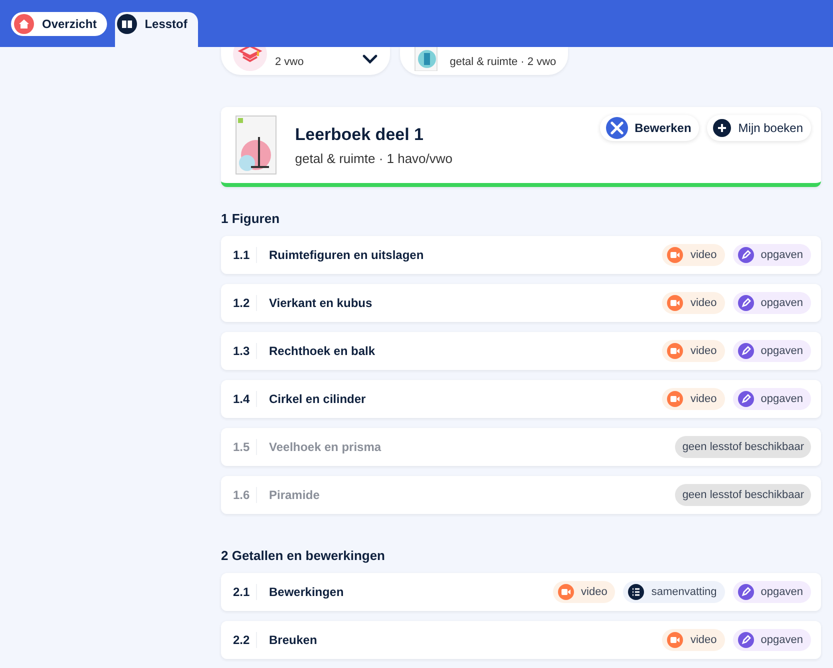 The height and width of the screenshot is (668, 833). Describe the element at coordinates (521, 351) in the screenshot. I see `lesson-row: 1.3 Rechthoek en balk video opgaven` at that location.